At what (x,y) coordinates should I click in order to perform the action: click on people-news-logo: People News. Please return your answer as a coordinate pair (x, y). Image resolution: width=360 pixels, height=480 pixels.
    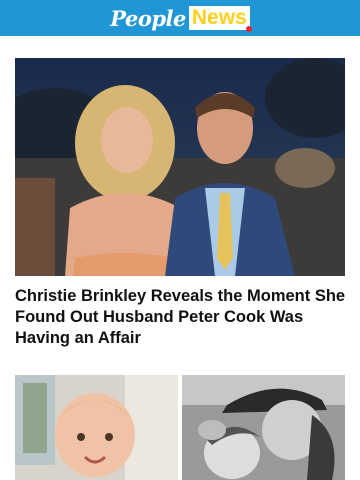
    Looking at the image, I should click on (181, 18).